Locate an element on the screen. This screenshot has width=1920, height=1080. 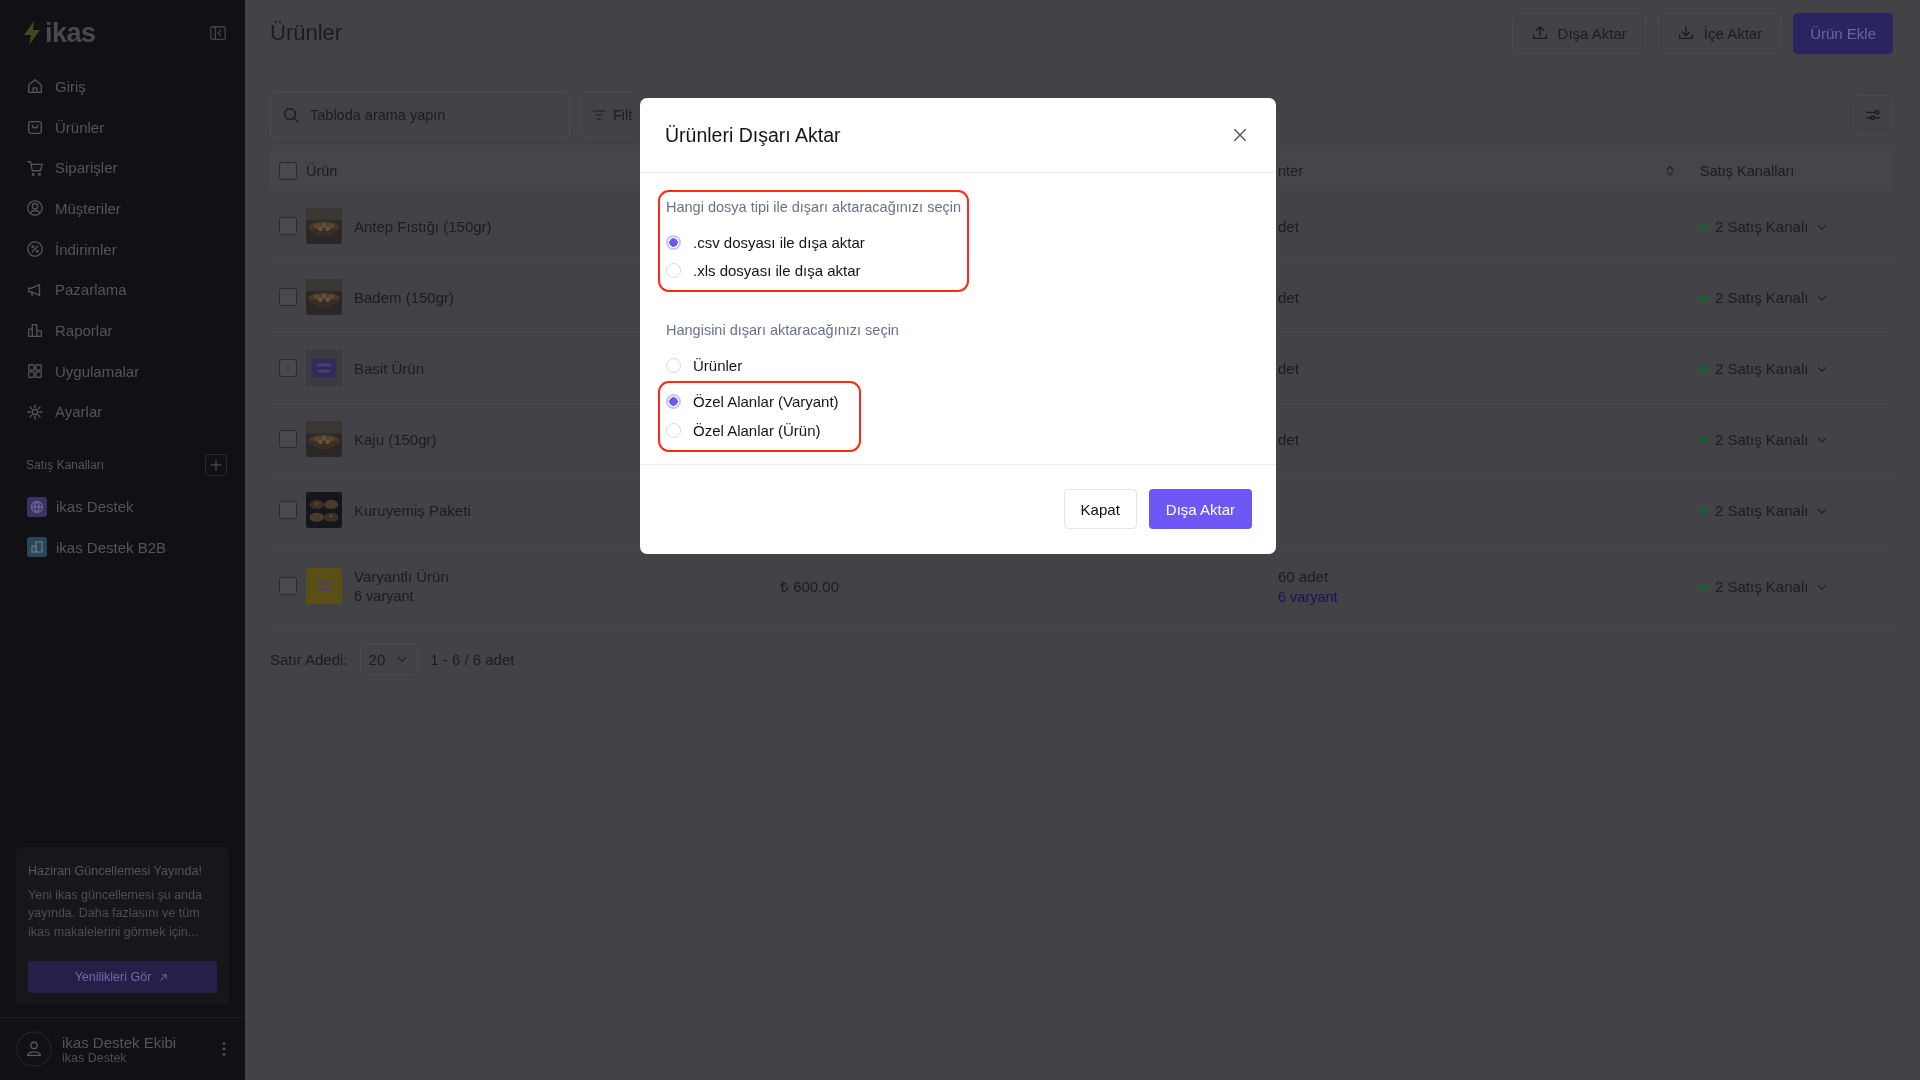
chart-icon is located at coordinates (35, 330).